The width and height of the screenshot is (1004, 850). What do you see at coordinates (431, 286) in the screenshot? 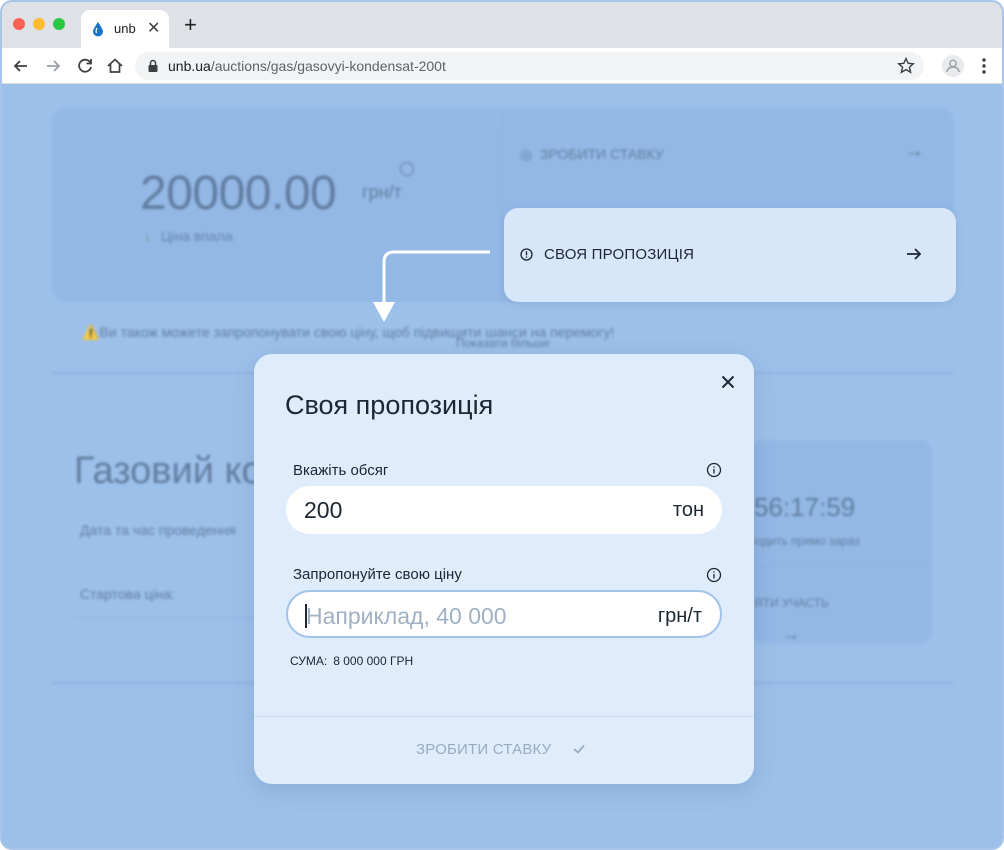
I see `pointer-arrow-icon` at bounding box center [431, 286].